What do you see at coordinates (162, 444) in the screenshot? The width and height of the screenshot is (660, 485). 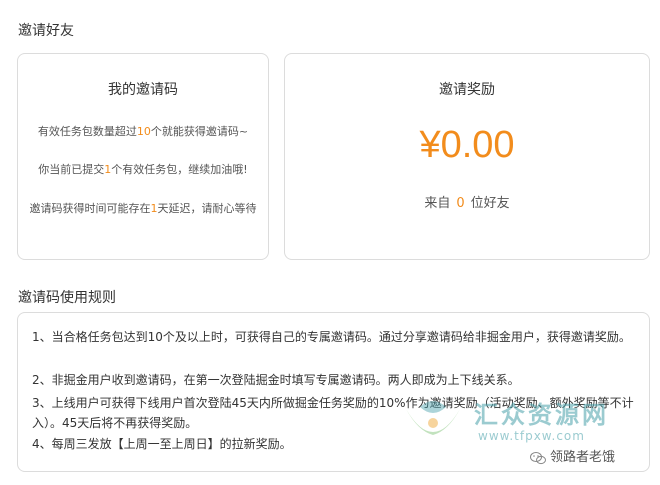 I see `rule-item: 4、每周三发放【上周一至上周日】的拉新奖励。` at bounding box center [162, 444].